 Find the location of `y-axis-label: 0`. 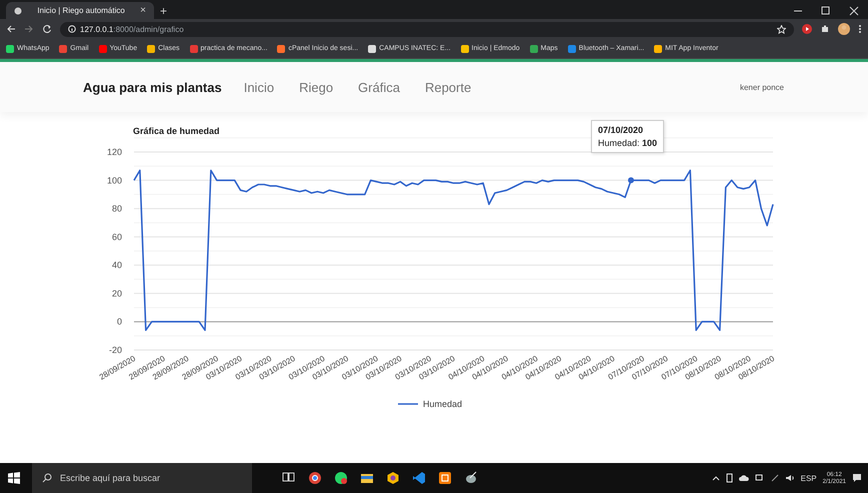

y-axis-label: 0 is located at coordinates (119, 321).